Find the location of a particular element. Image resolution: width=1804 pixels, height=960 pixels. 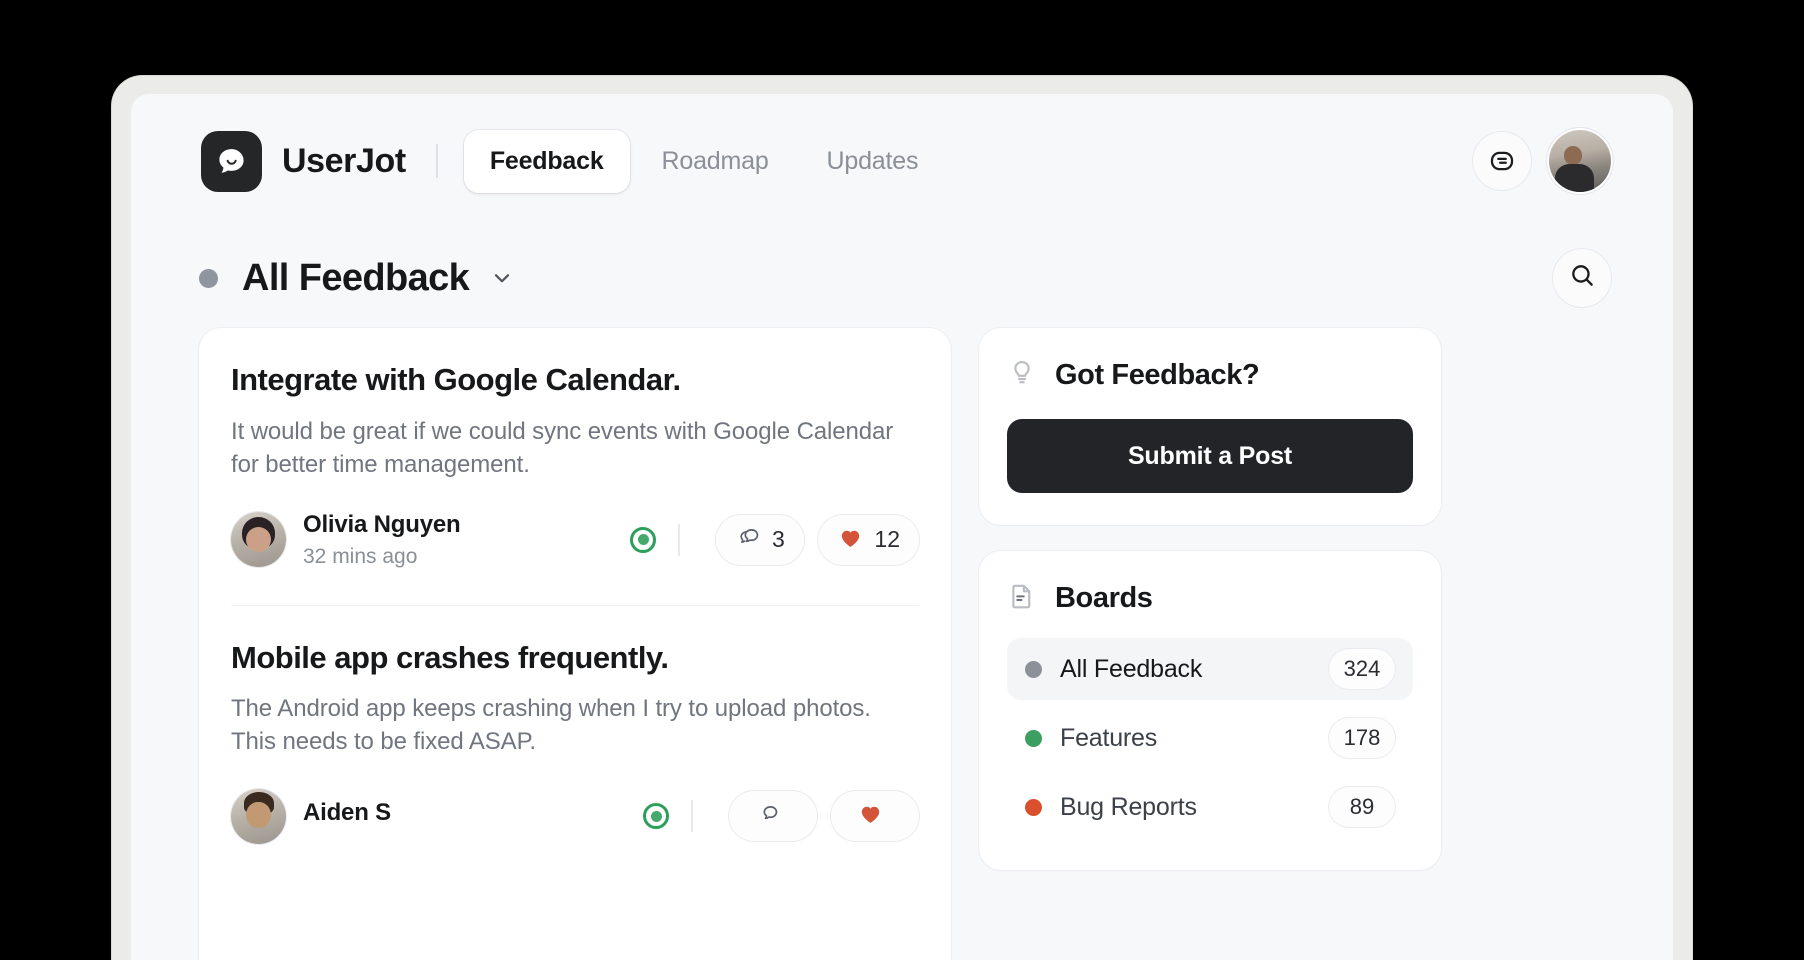

page-header: All Feedback is located at coordinates (902, 278).